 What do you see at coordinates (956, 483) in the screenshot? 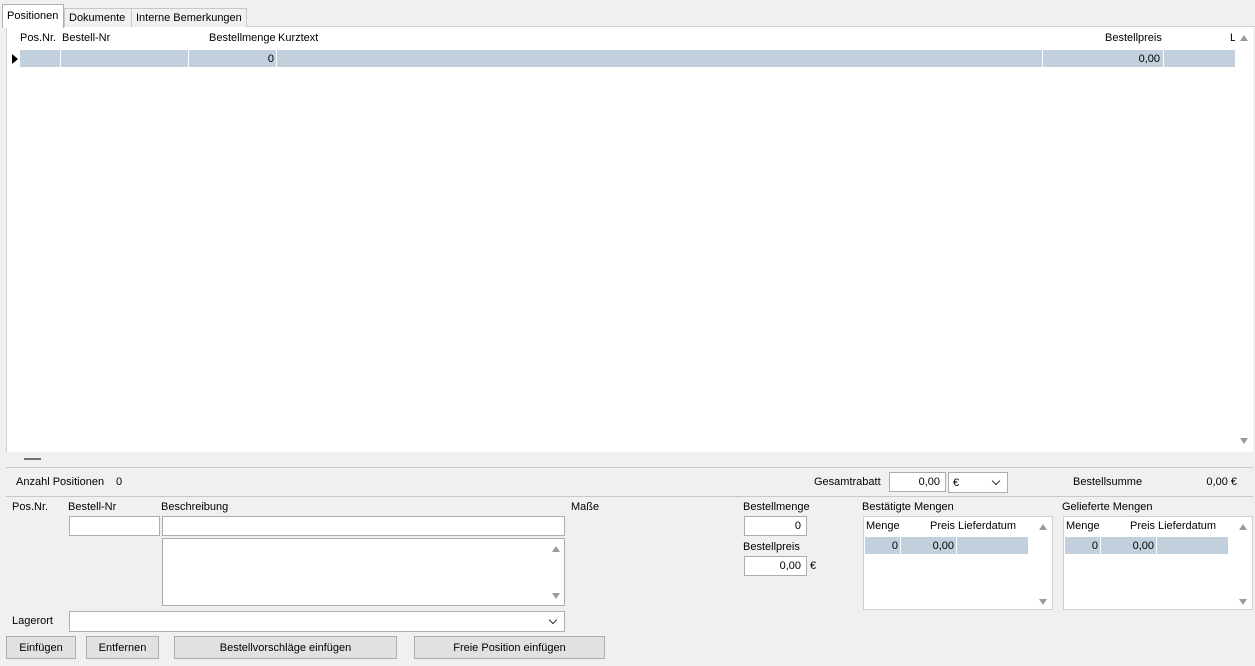
I see `currency-select-value: €` at bounding box center [956, 483].